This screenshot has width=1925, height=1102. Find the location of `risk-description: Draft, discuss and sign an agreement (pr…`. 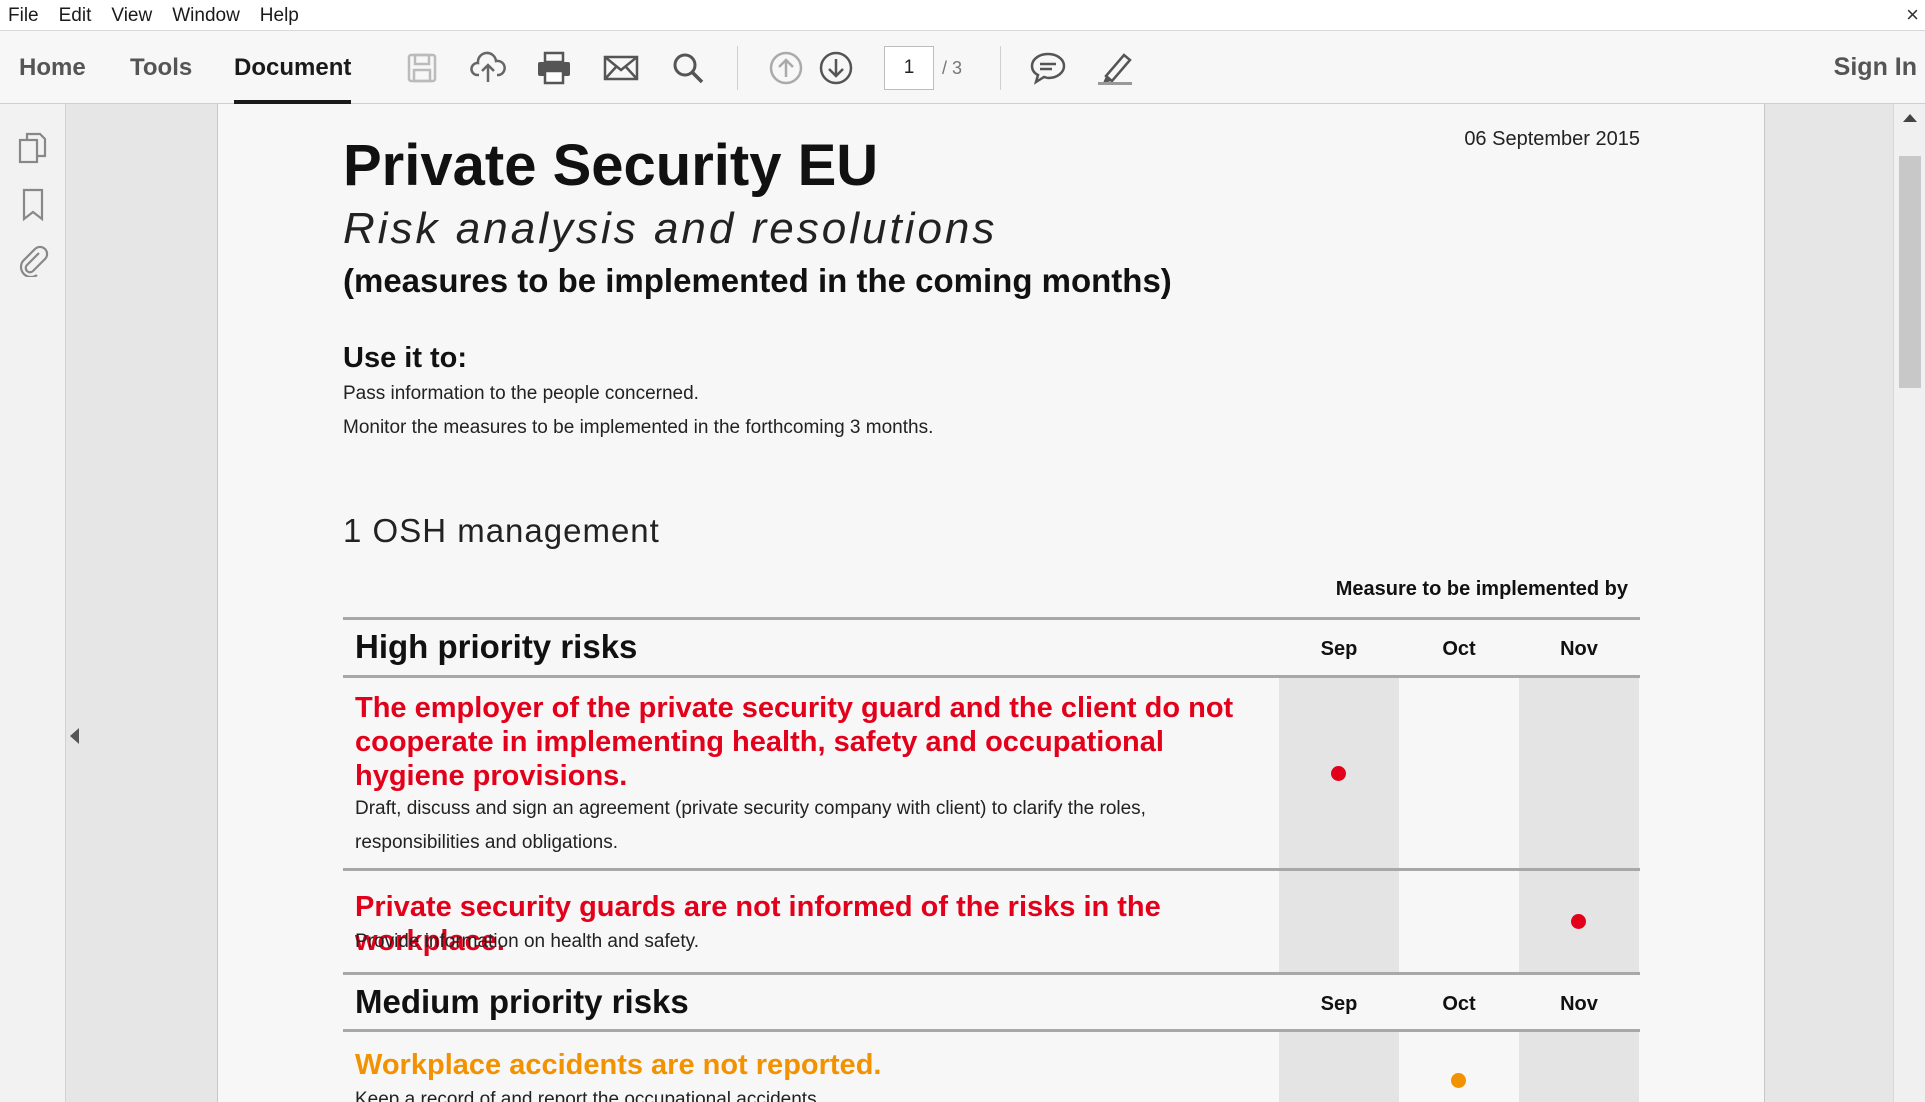

risk-description: Draft, discuss and sign an agreement (pr… is located at coordinates (750, 825).